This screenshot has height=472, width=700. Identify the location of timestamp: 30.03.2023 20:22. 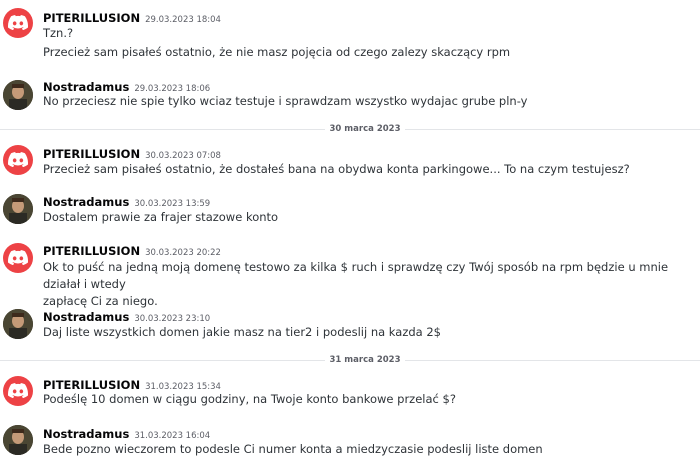
(183, 253).